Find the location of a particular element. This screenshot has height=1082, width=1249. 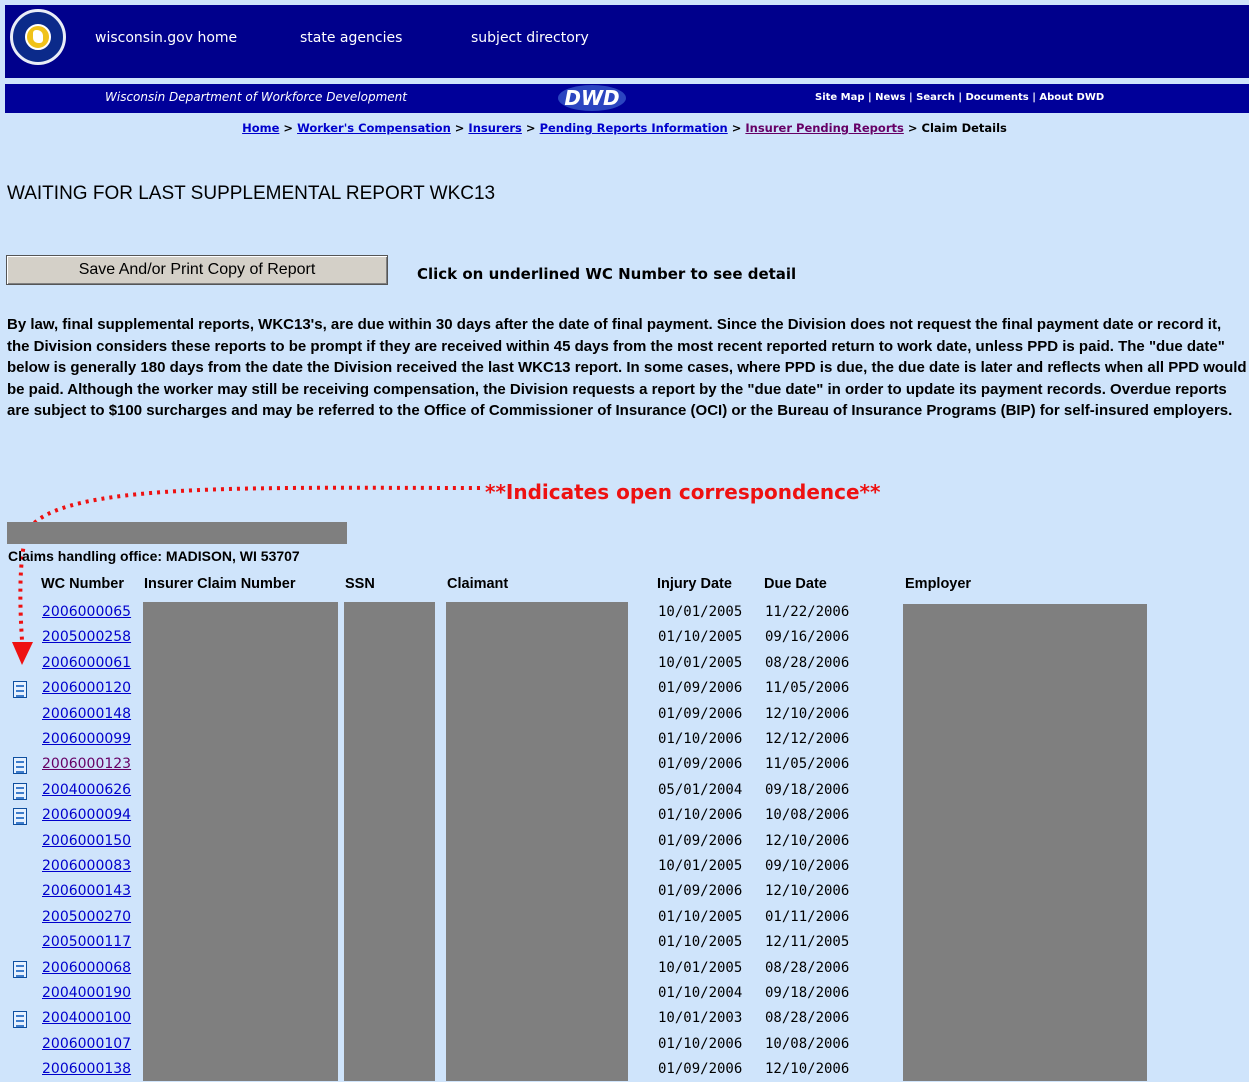

wc-number-link: 2006000143 is located at coordinates (86, 891).